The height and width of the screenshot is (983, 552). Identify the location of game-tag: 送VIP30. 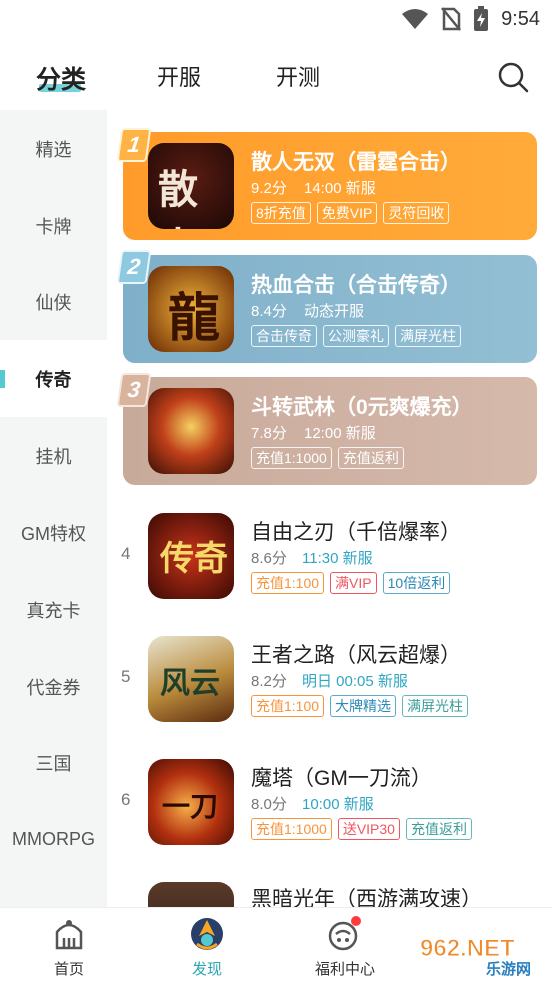
(368, 829).